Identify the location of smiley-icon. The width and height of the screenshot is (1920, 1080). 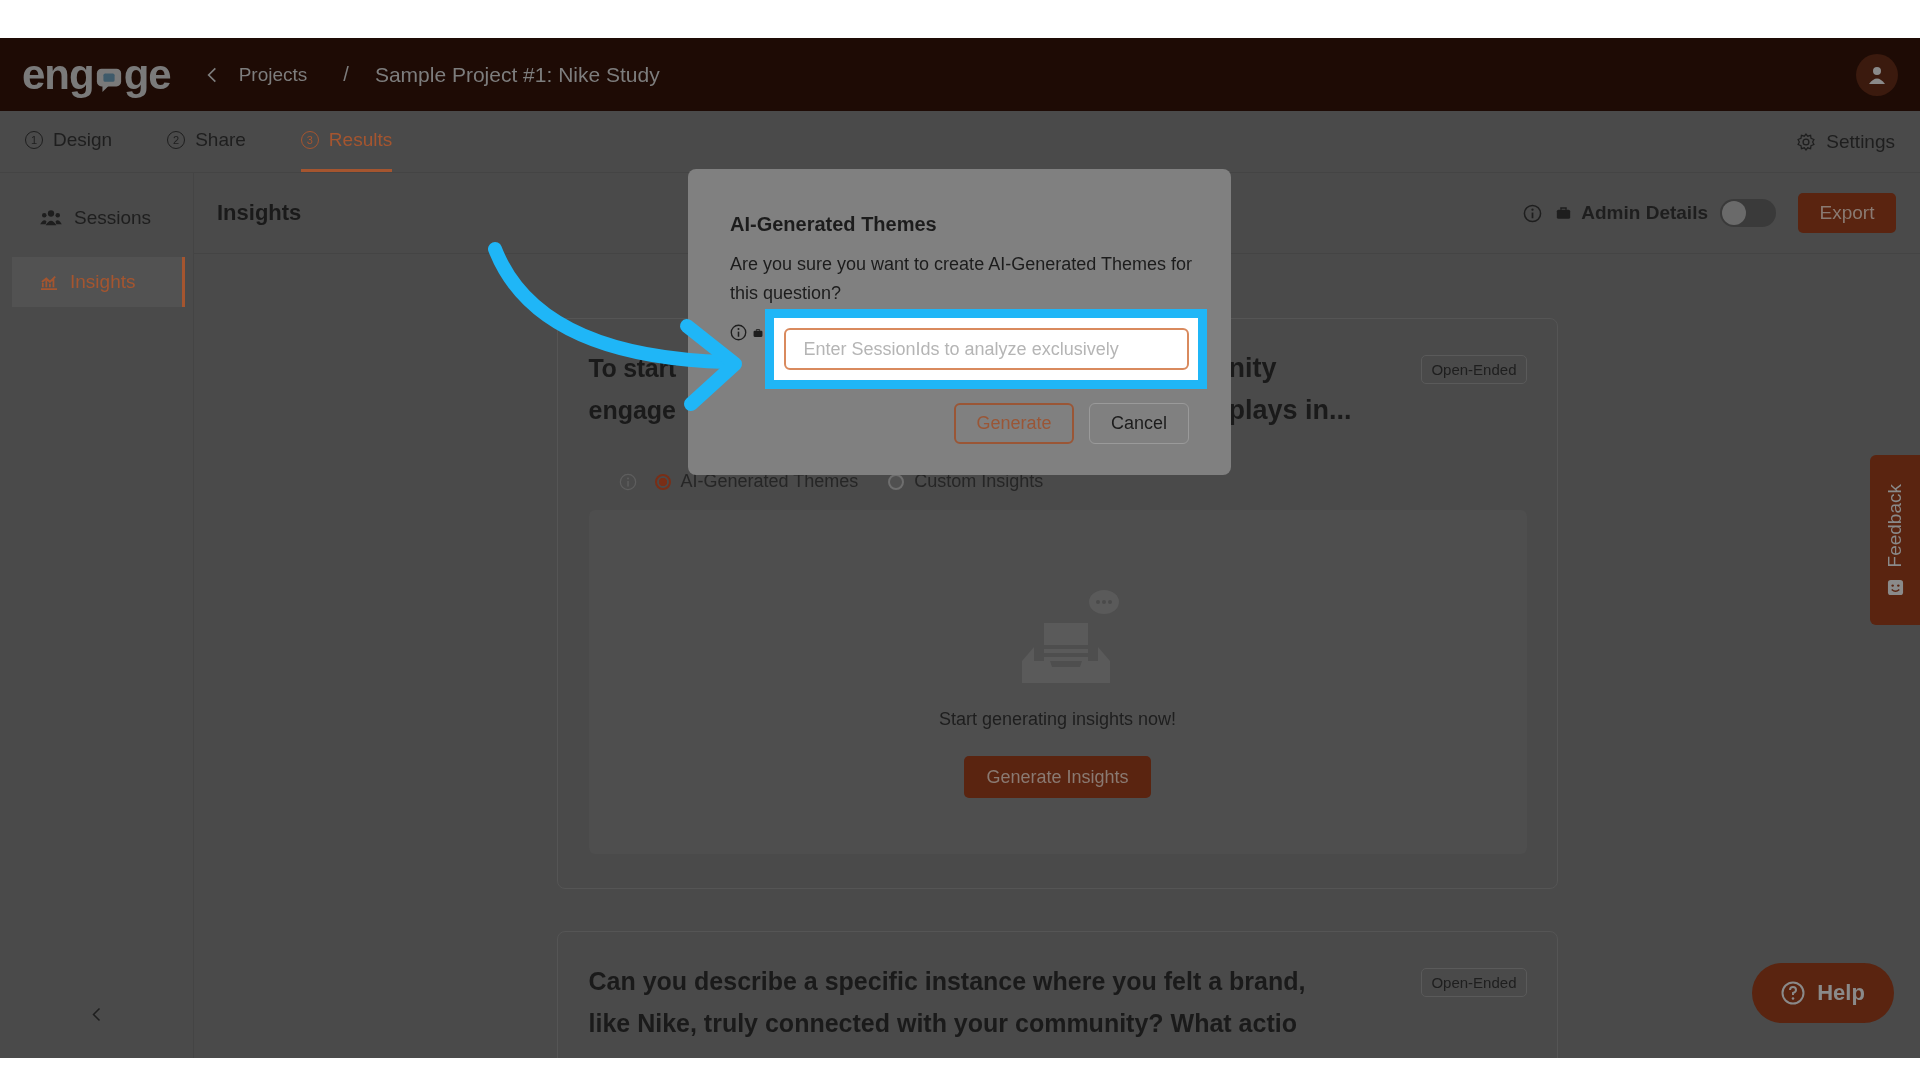
(1895, 588).